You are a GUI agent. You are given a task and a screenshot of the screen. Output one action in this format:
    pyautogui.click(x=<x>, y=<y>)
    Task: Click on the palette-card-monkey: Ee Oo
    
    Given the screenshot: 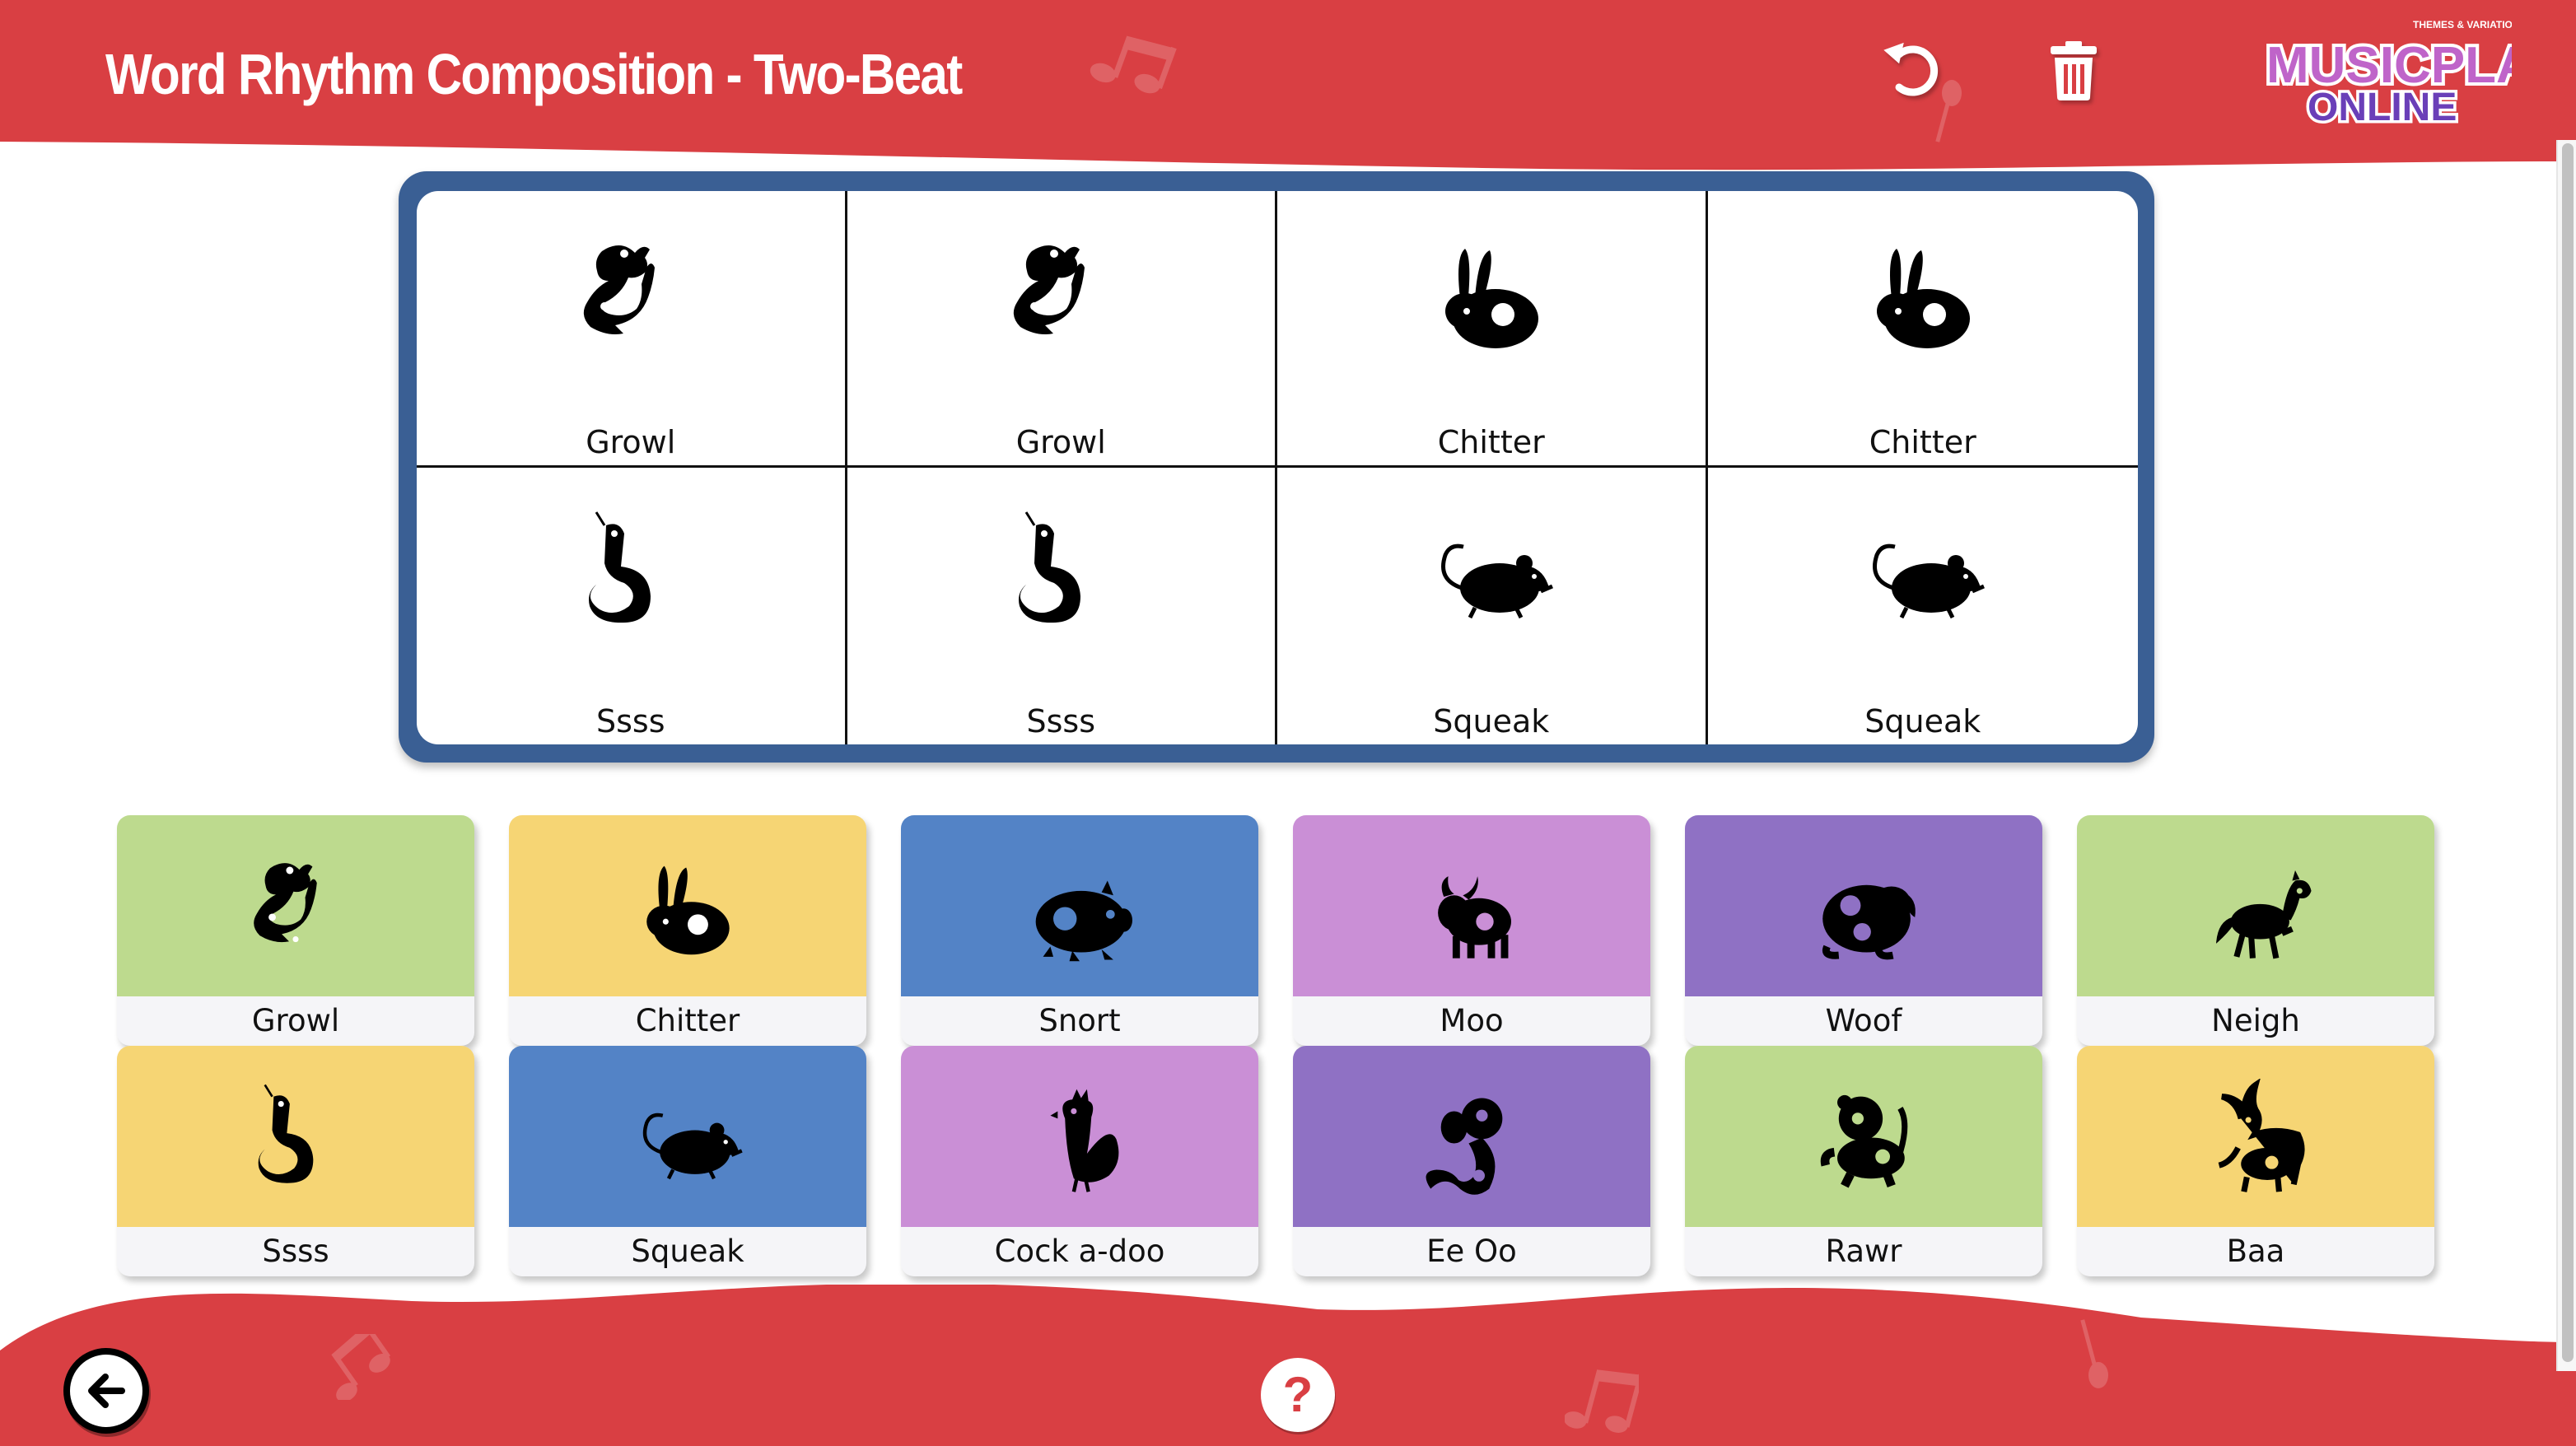 What is the action you would take?
    pyautogui.click(x=1471, y=1161)
    